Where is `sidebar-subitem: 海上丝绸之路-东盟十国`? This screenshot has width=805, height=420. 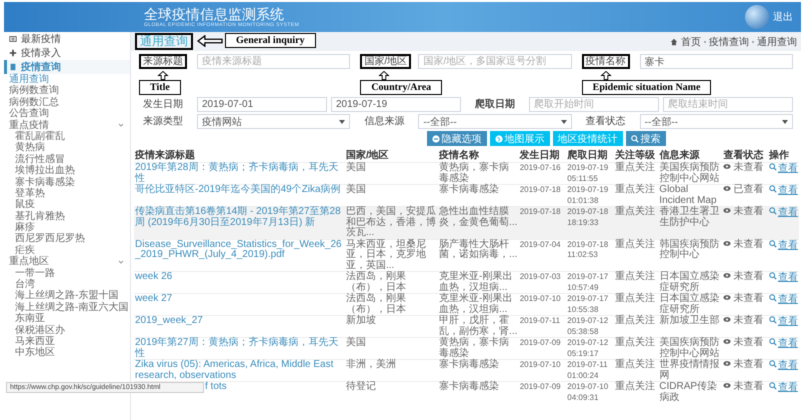
sidebar-subitem: 海上丝绸之路-东盟十国 is located at coordinates (67, 296).